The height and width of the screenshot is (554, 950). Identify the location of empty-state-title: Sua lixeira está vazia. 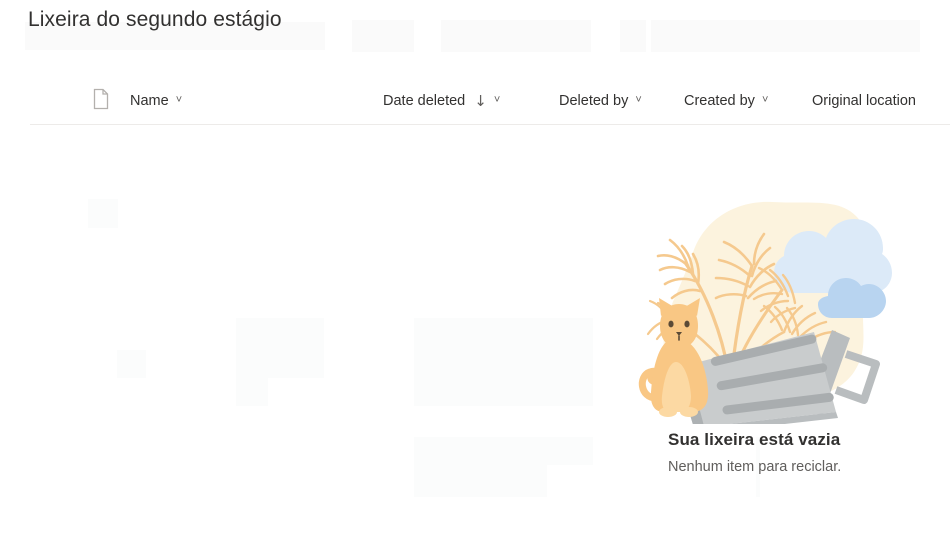
(754, 439).